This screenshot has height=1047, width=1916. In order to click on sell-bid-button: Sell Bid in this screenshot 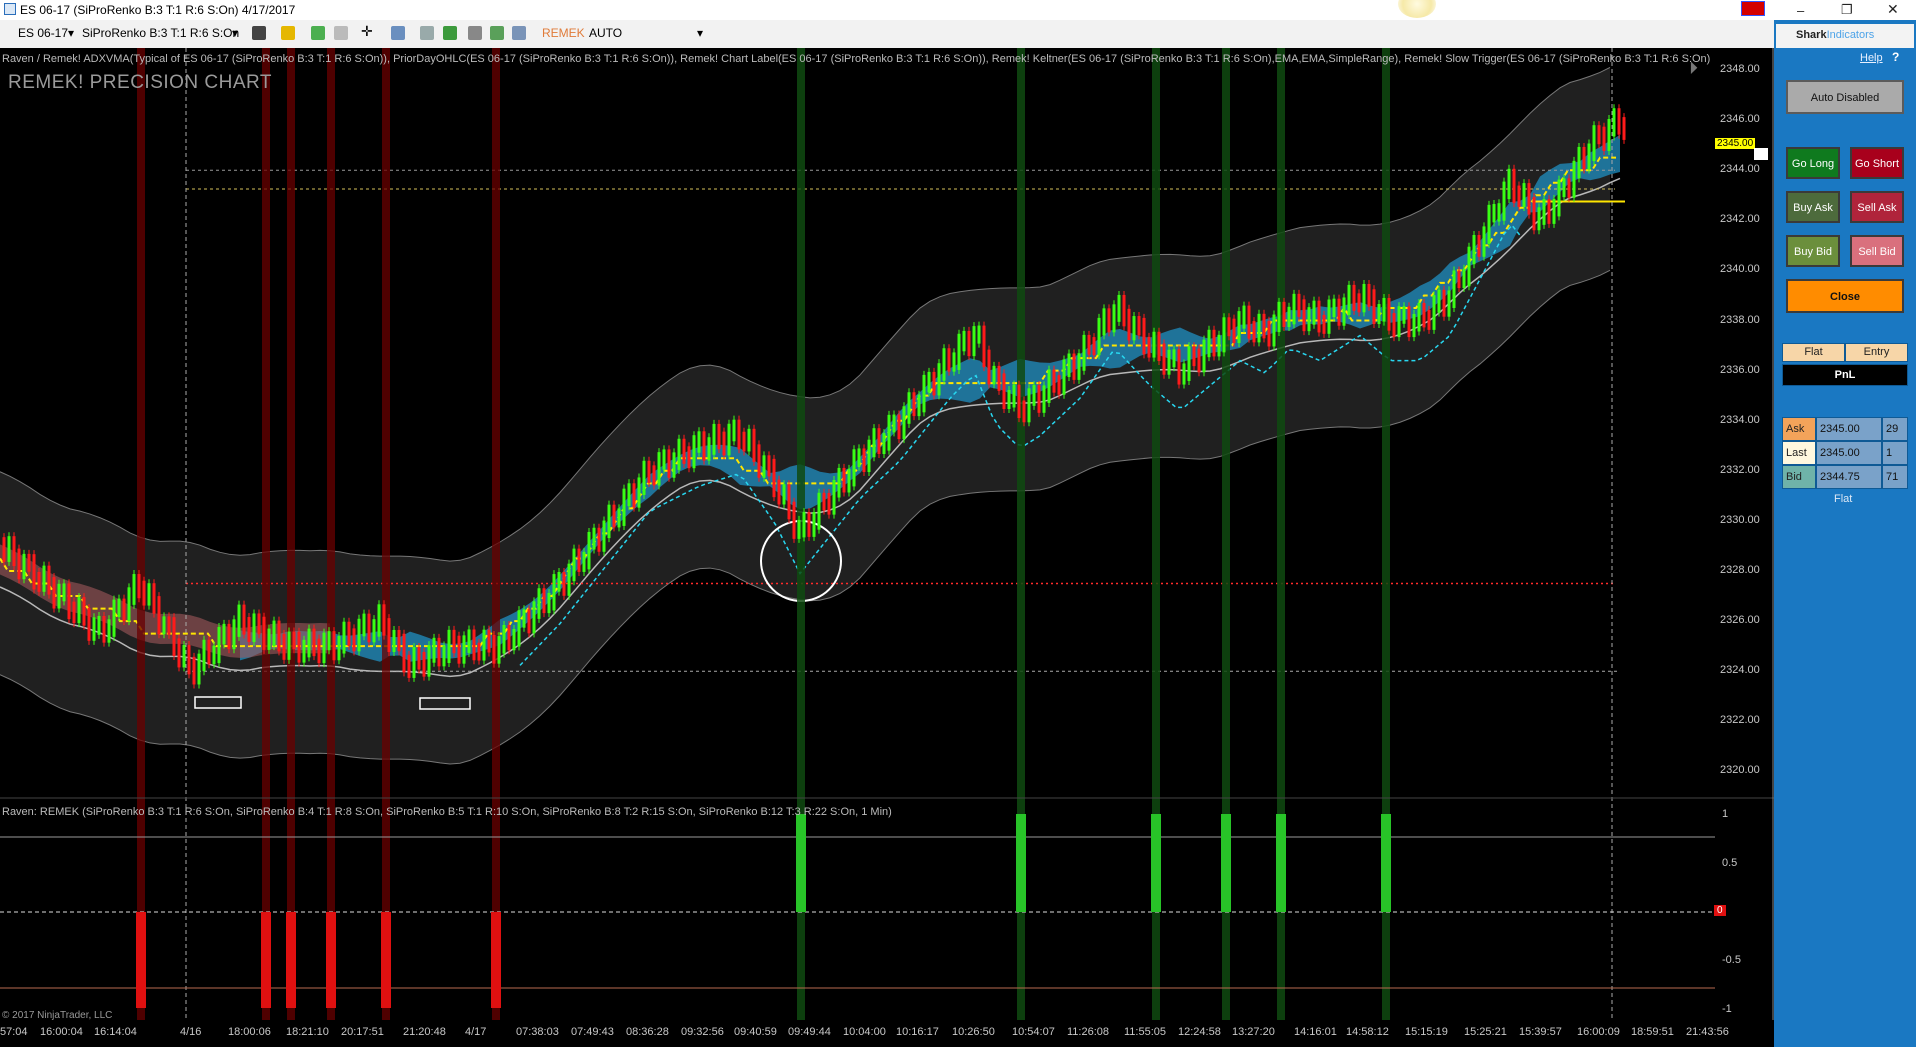, I will do `click(1877, 251)`.